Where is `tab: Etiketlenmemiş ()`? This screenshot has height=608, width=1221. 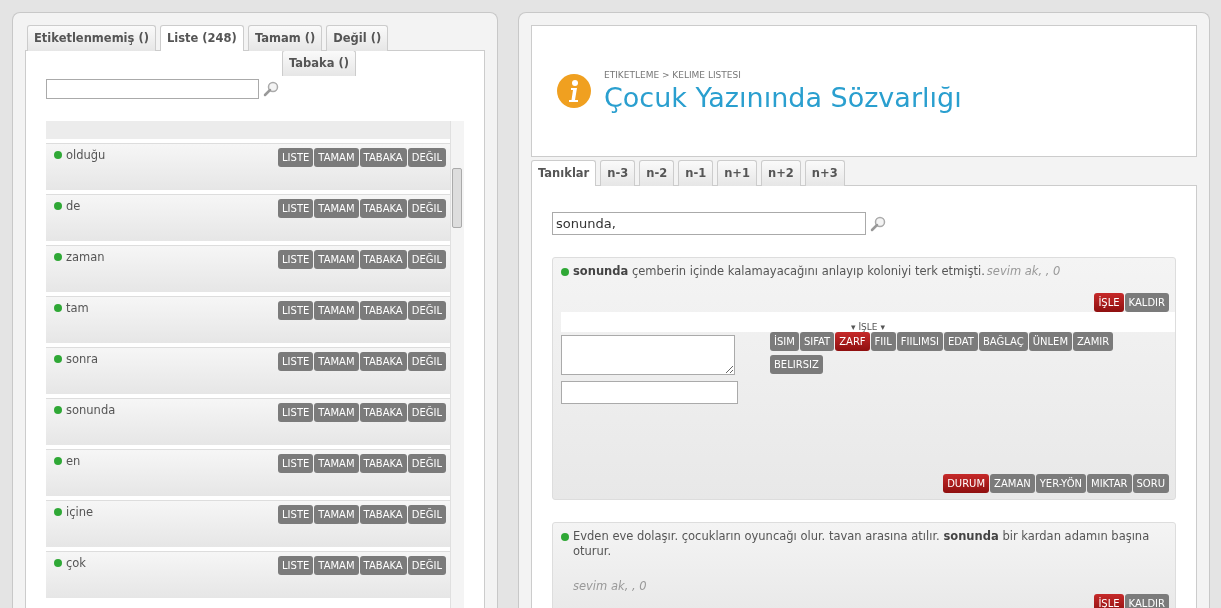
tab: Etiketlenmemiş () is located at coordinates (91, 38).